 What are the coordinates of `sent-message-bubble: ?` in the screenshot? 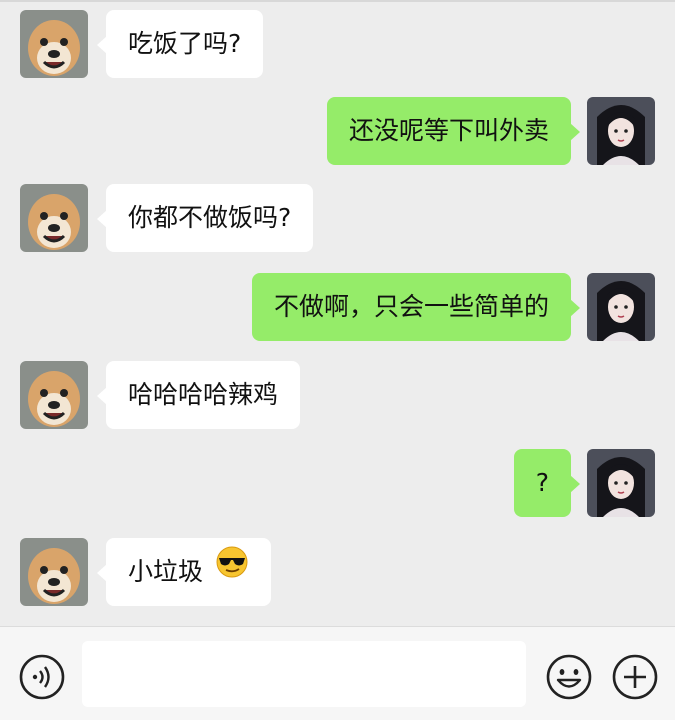 It's located at (547, 483).